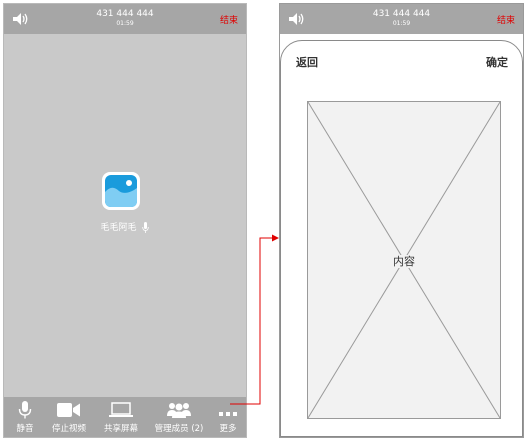 Image resolution: width=527 pixels, height=441 pixels. What do you see at coordinates (275, 238) in the screenshot?
I see `arrowhead-icon` at bounding box center [275, 238].